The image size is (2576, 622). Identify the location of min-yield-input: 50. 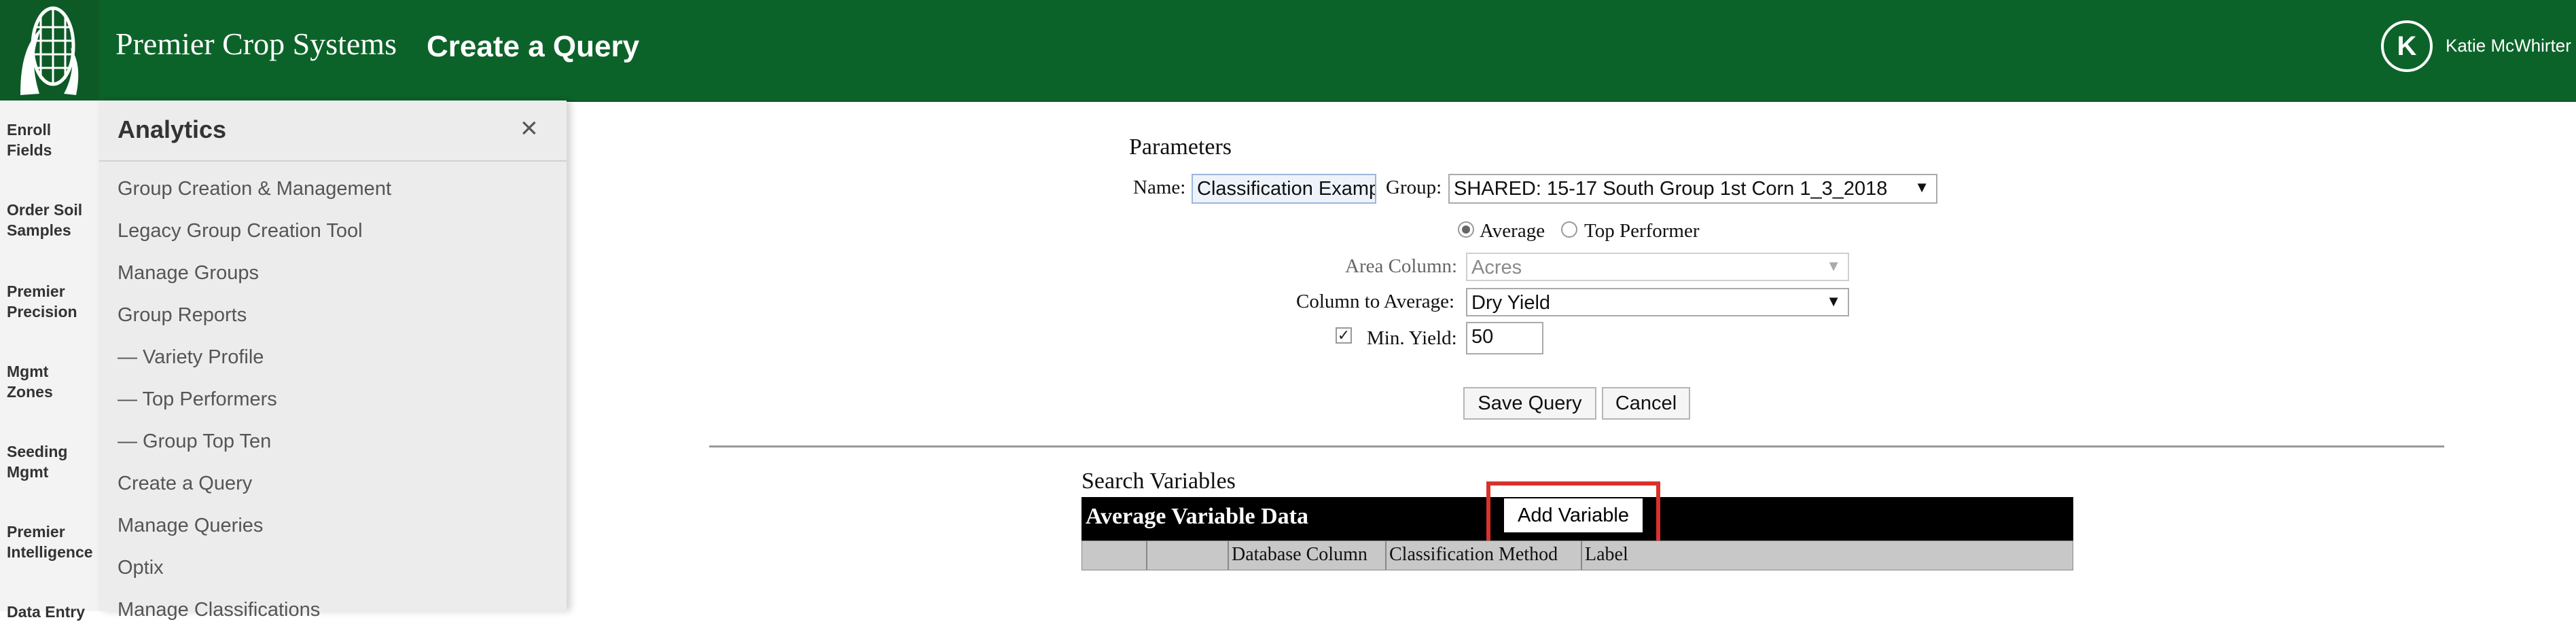
(1504, 338).